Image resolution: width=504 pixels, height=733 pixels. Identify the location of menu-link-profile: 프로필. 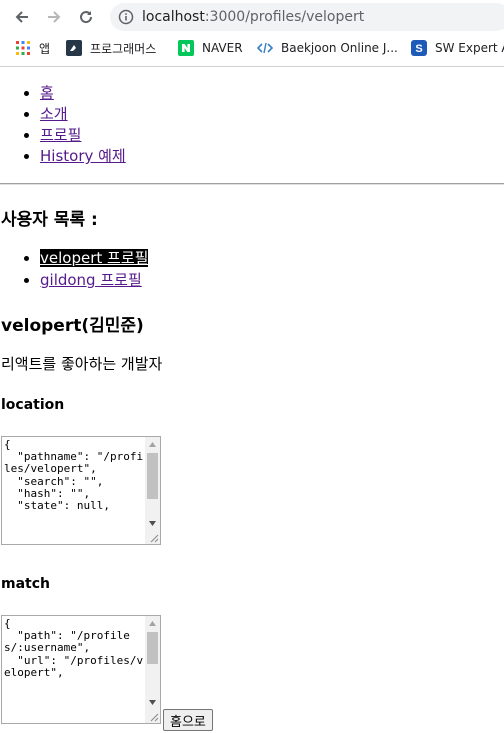
(60, 135).